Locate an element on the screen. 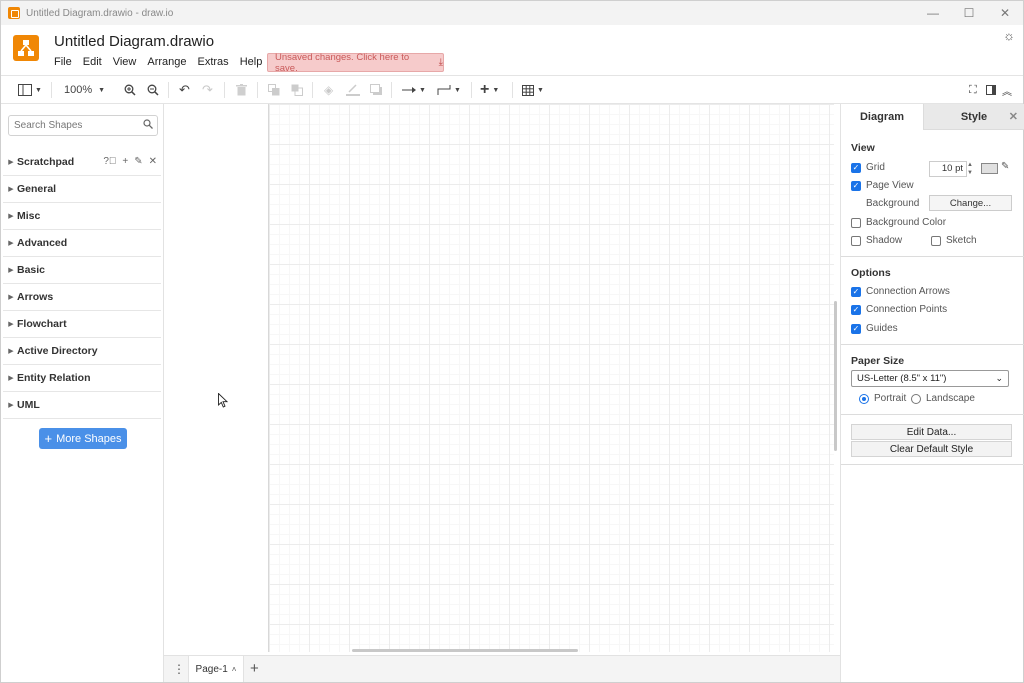 The width and height of the screenshot is (1024, 683). landscape-radio: Landscape is located at coordinates (943, 398).